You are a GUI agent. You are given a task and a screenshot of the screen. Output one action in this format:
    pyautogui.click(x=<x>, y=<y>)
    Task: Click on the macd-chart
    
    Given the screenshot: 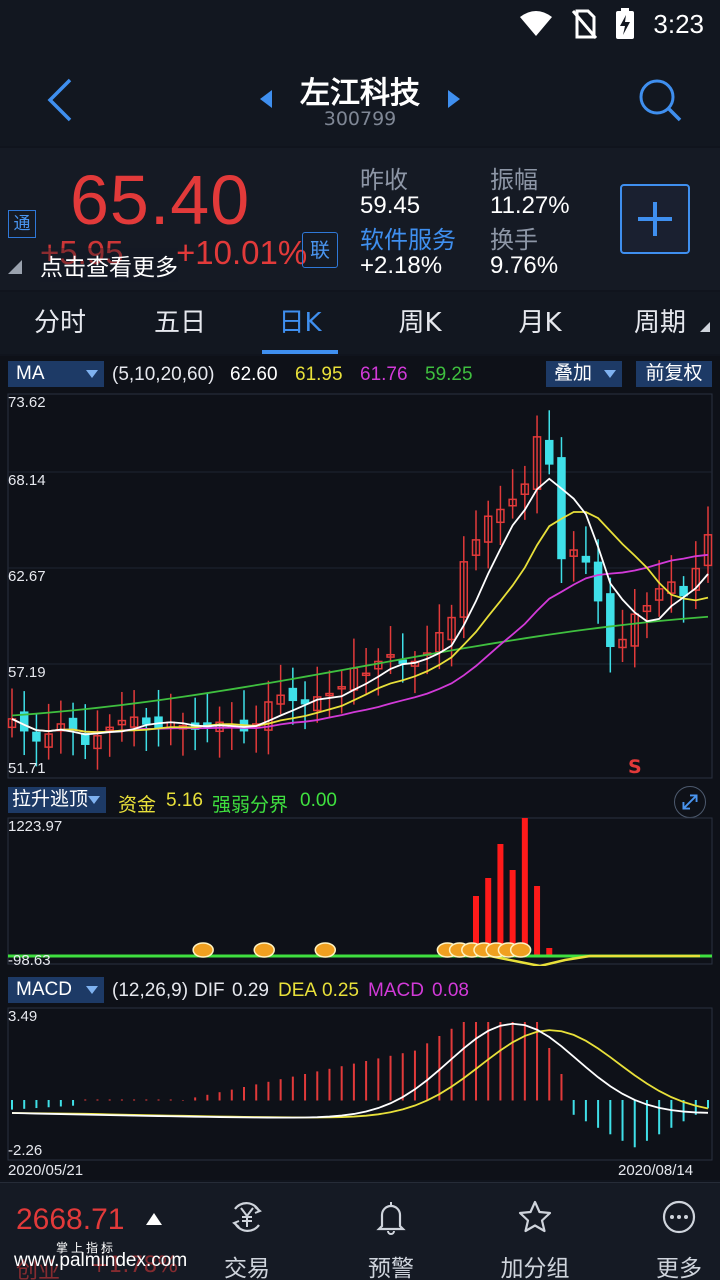 What is the action you would take?
    pyautogui.click(x=360, y=1084)
    